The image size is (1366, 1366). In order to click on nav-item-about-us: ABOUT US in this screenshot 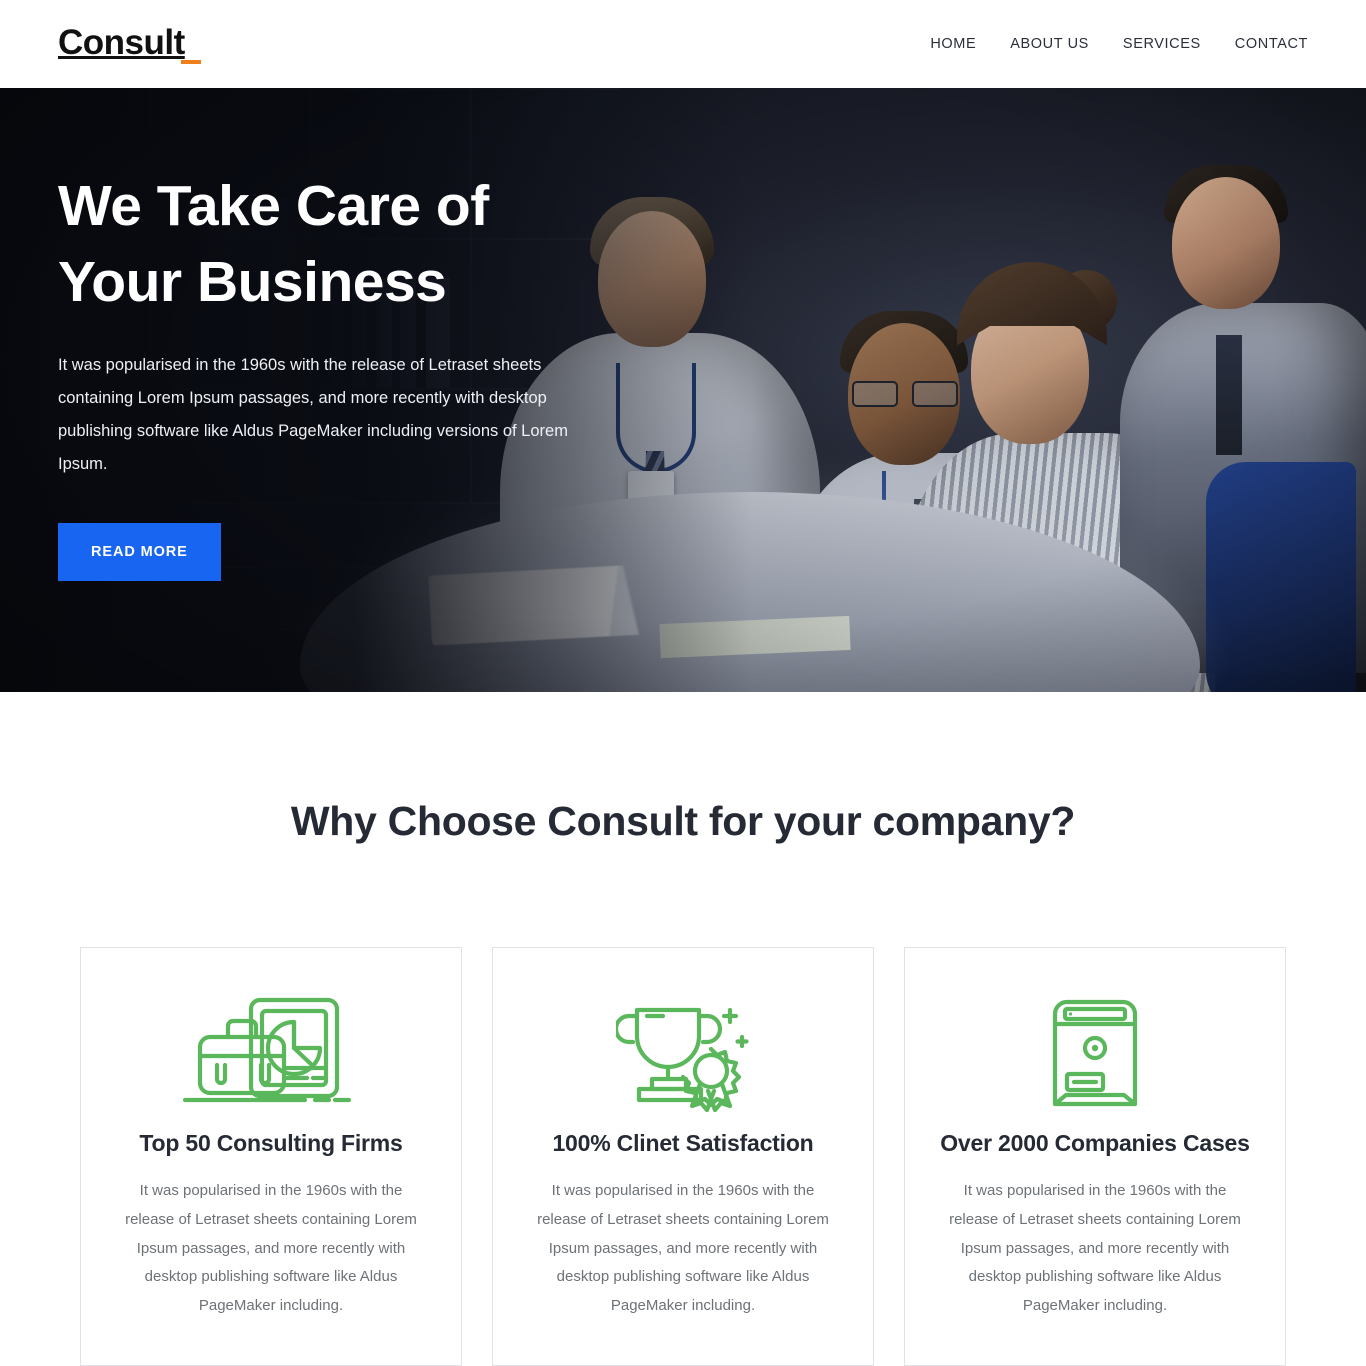, I will do `click(1049, 44)`.